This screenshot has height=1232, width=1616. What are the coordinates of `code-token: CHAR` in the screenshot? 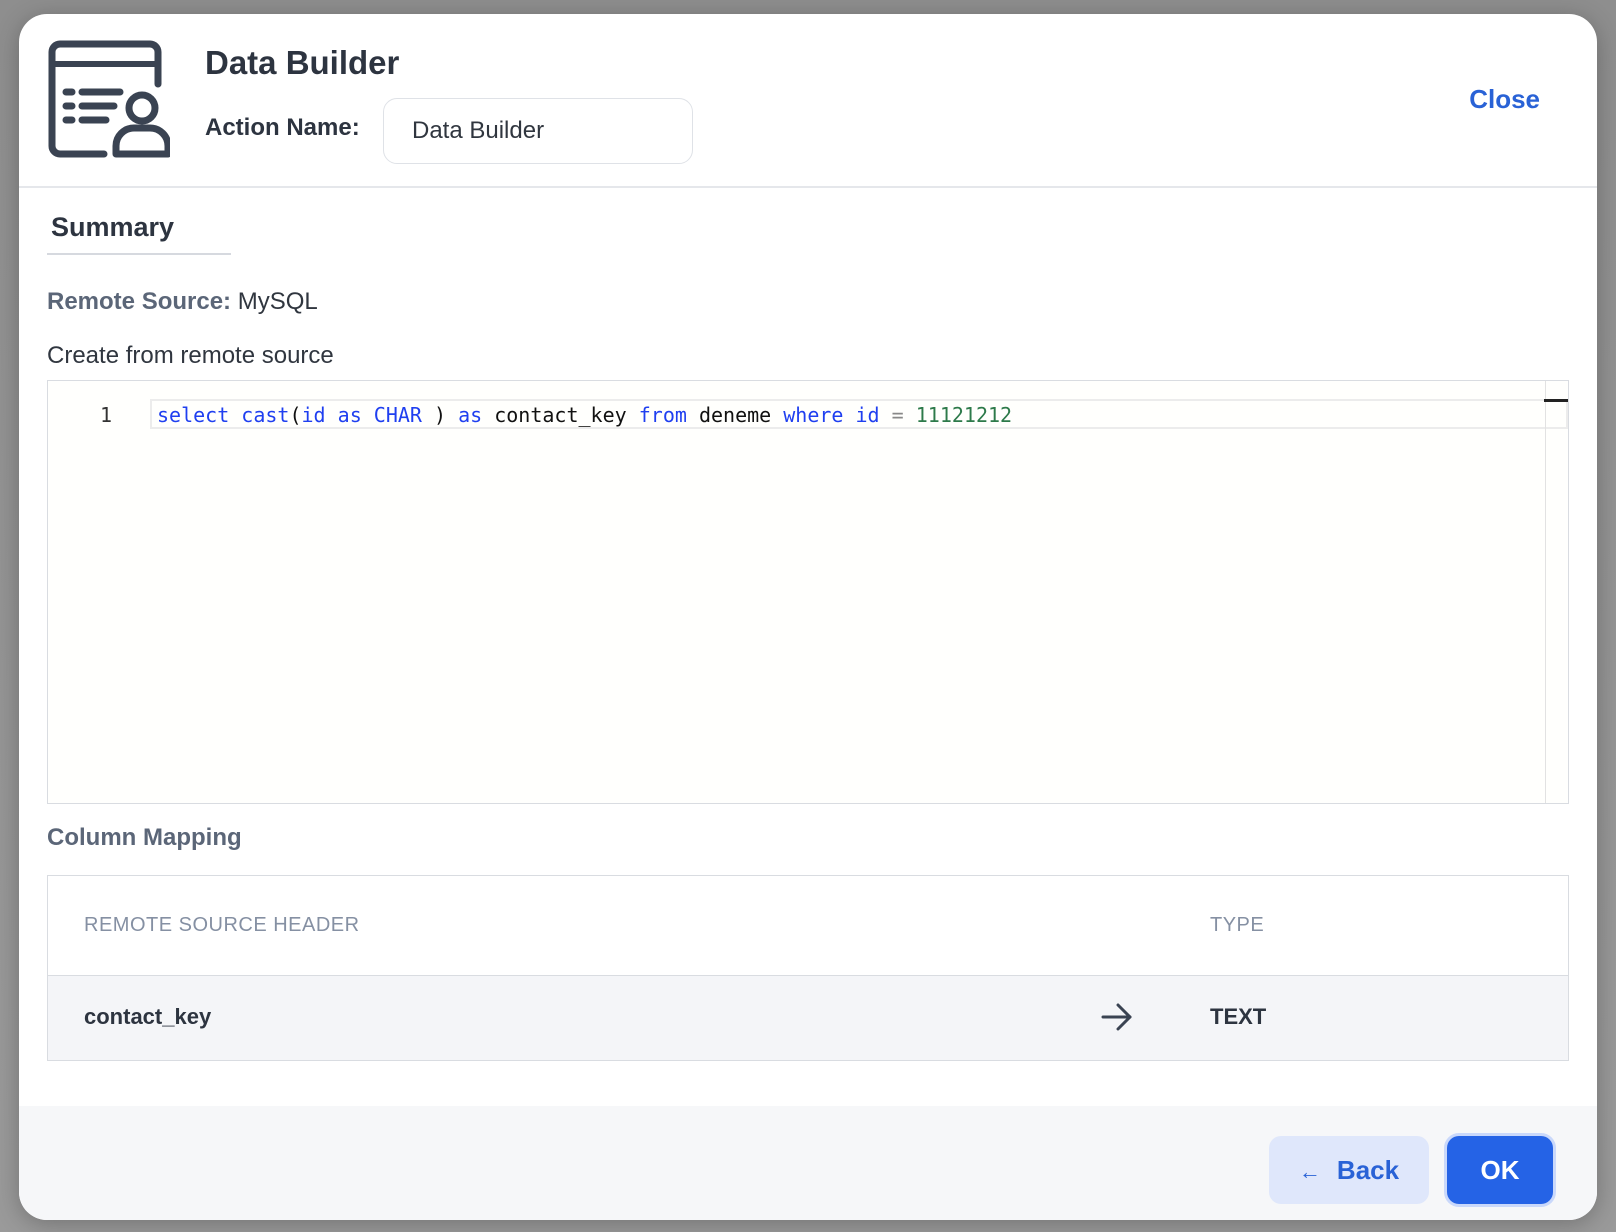 It's located at (397, 415).